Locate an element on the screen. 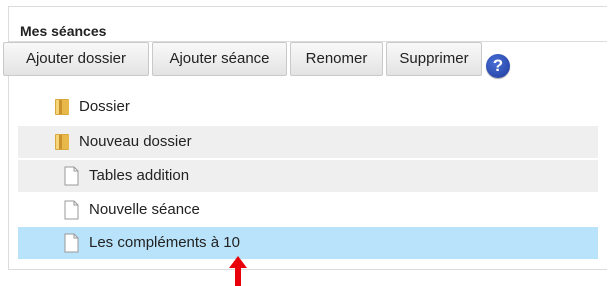 The height and width of the screenshot is (286, 612). add-session-button: Ajouter séance is located at coordinates (219, 59).